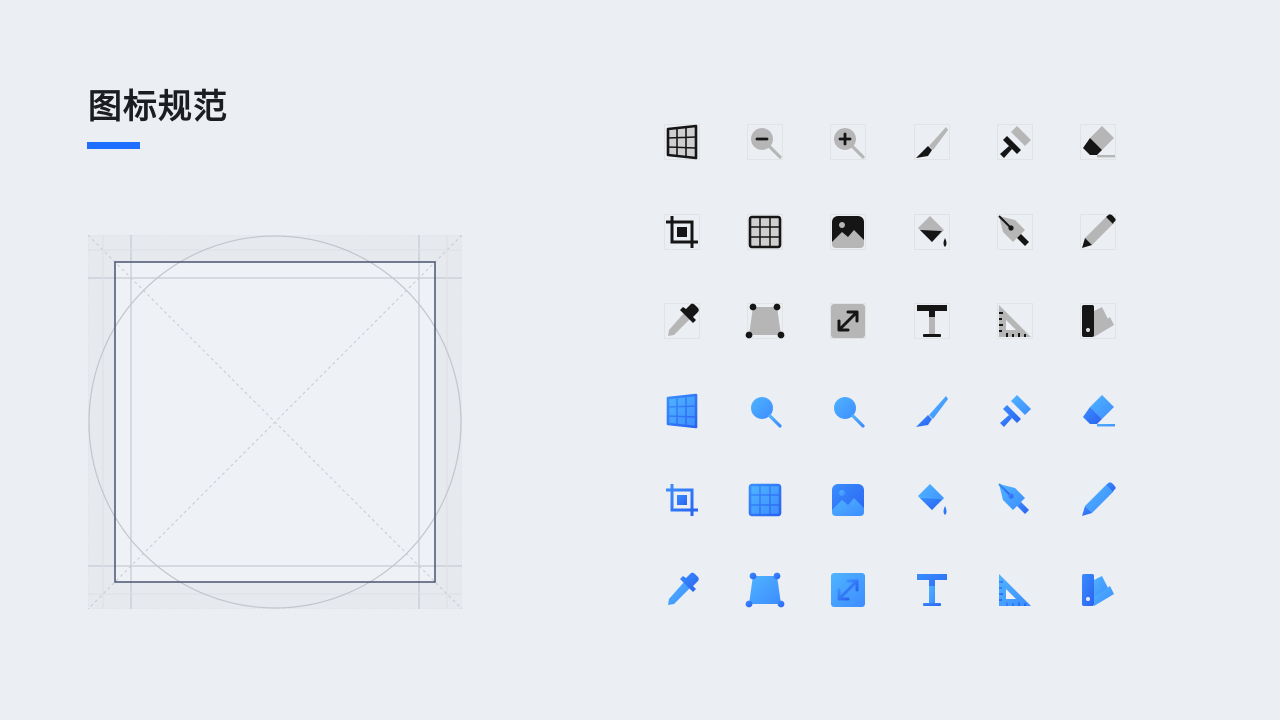 The height and width of the screenshot is (720, 1280). Describe the element at coordinates (158, 107) in the screenshot. I see `page-title: 图标规范` at that location.